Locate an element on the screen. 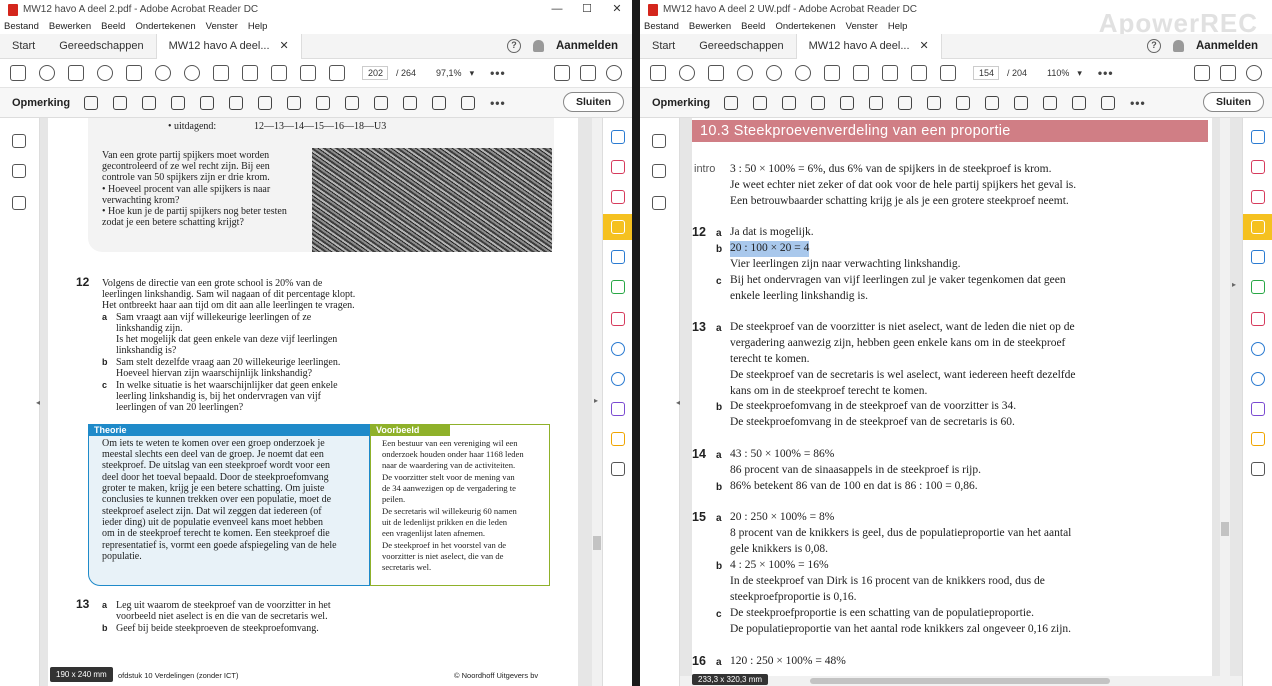 This screenshot has width=1272, height=686. mail-icon is located at coordinates (588, 73).